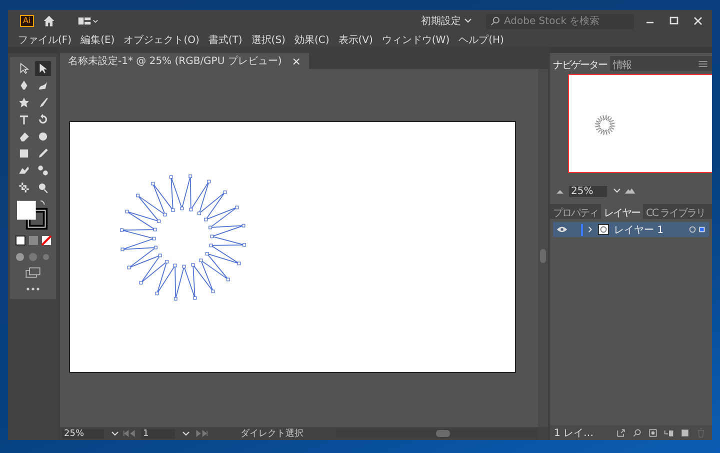 The height and width of the screenshot is (453, 720). I want to click on home-icon, so click(49, 21).